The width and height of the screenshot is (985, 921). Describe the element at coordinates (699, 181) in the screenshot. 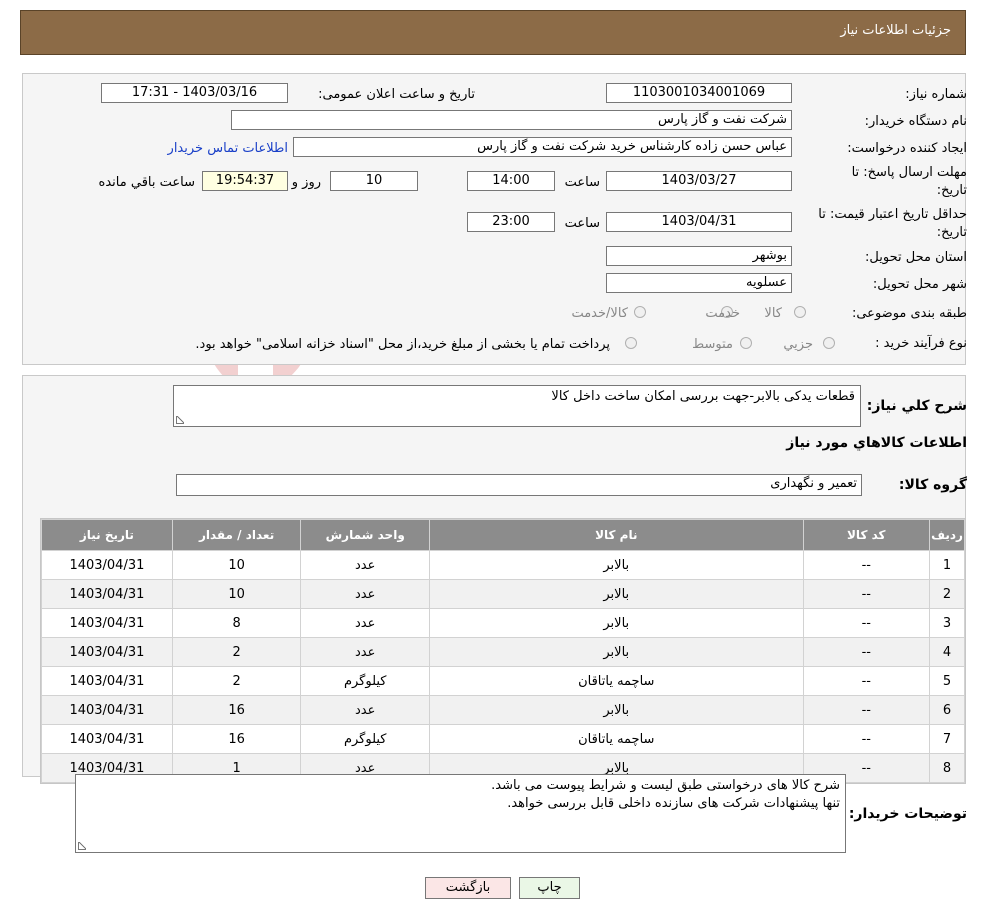

I see `reply-date-field: 1403/03/27` at that location.